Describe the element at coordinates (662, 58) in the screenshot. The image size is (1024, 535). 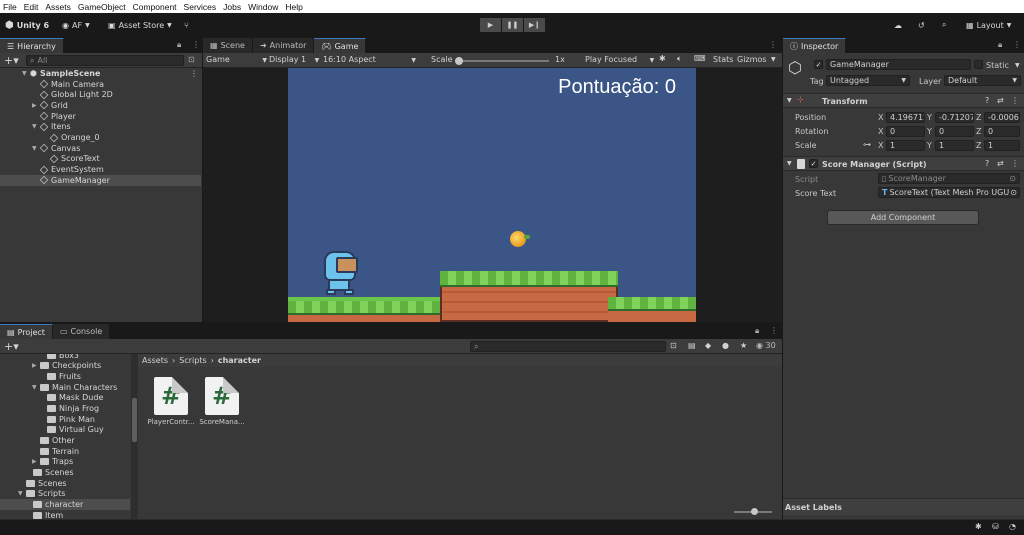
I see `bug-icon: ✱` at that location.